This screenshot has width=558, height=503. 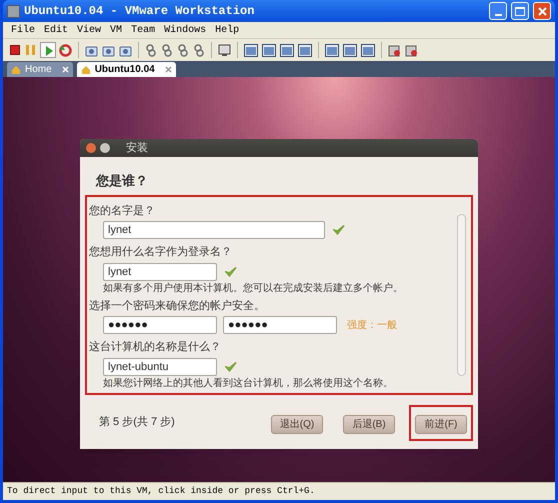 What do you see at coordinates (280, 325) in the screenshot?
I see `password-confirm-field: ●●●●●●` at bounding box center [280, 325].